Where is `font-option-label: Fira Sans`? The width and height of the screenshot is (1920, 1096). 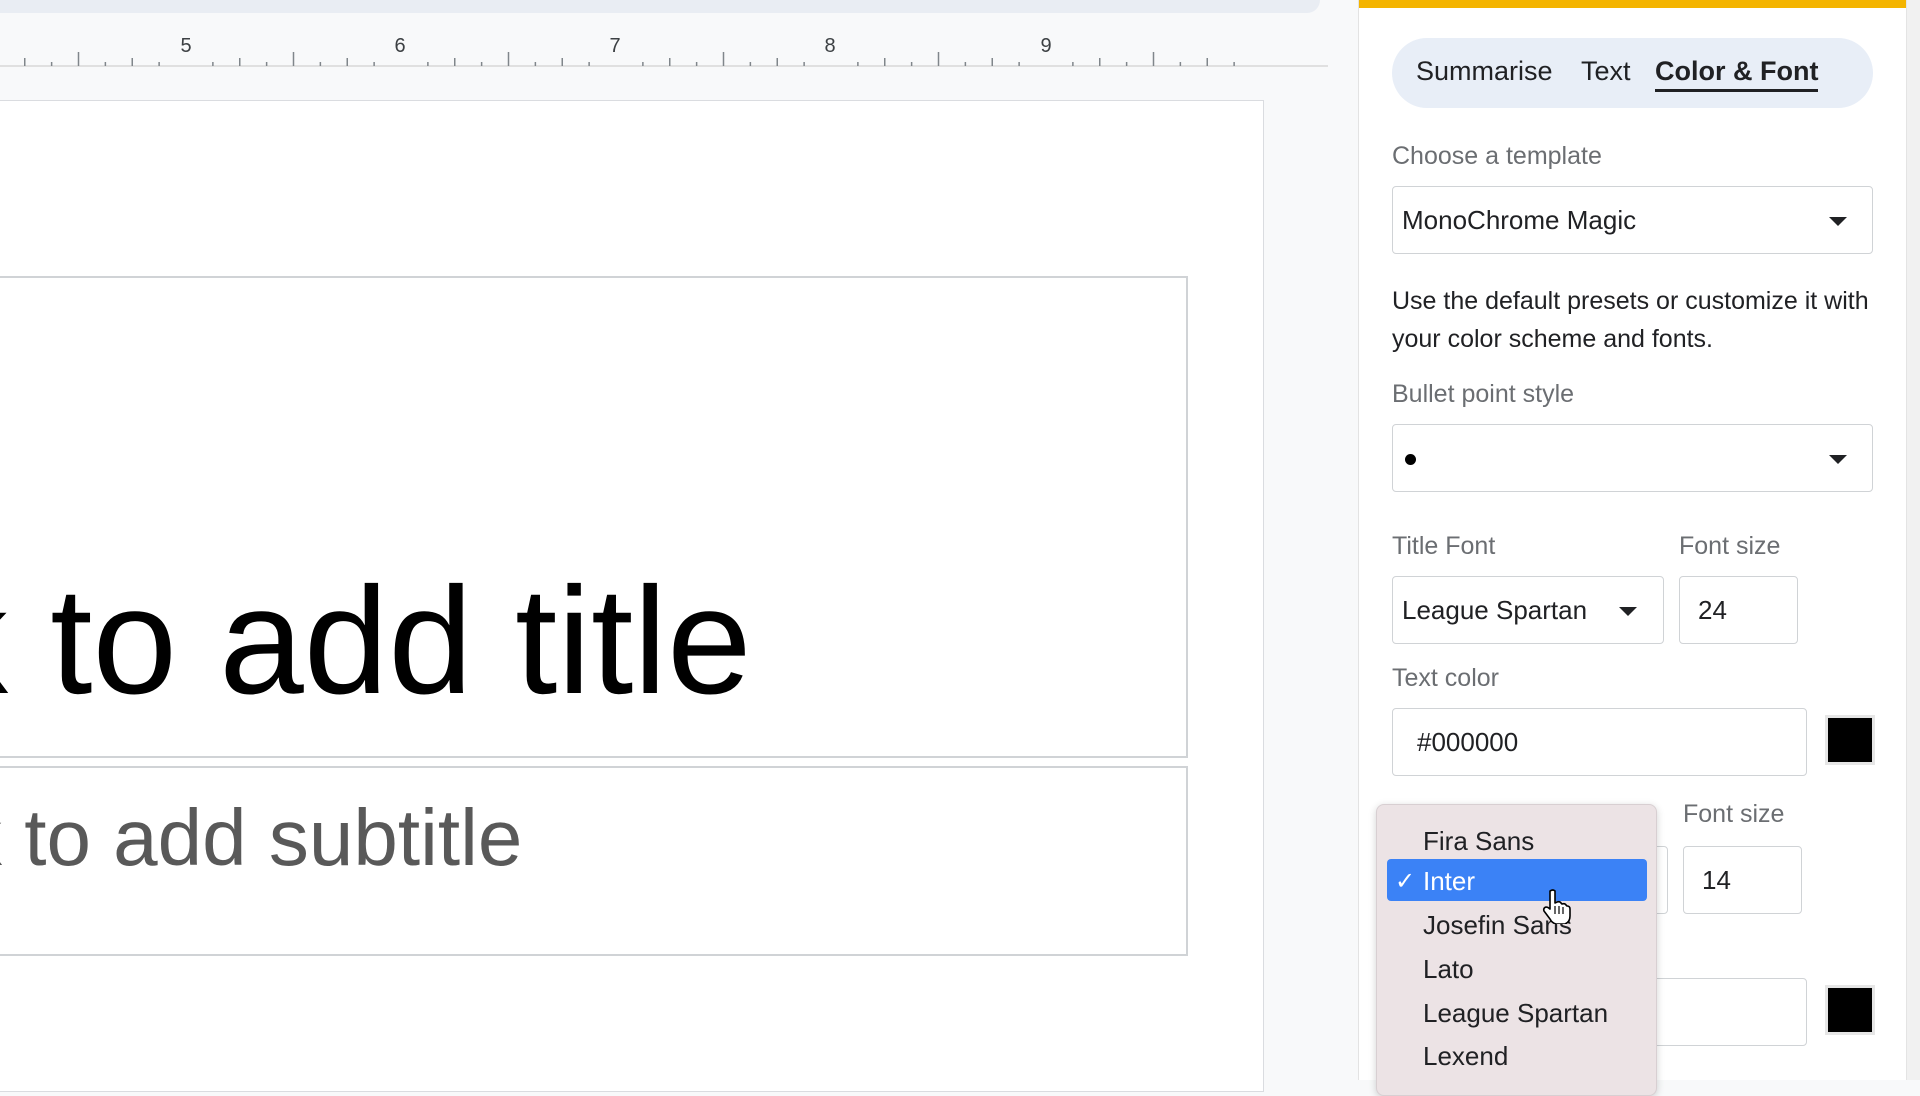
font-option-label: Fira Sans is located at coordinates (1479, 841).